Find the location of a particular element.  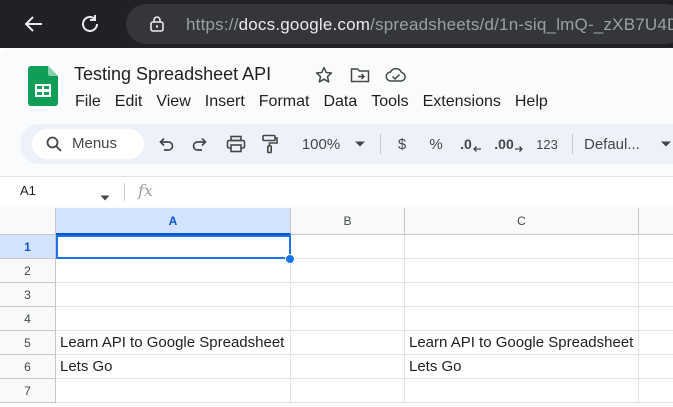

column-header-c: C is located at coordinates (522, 221).